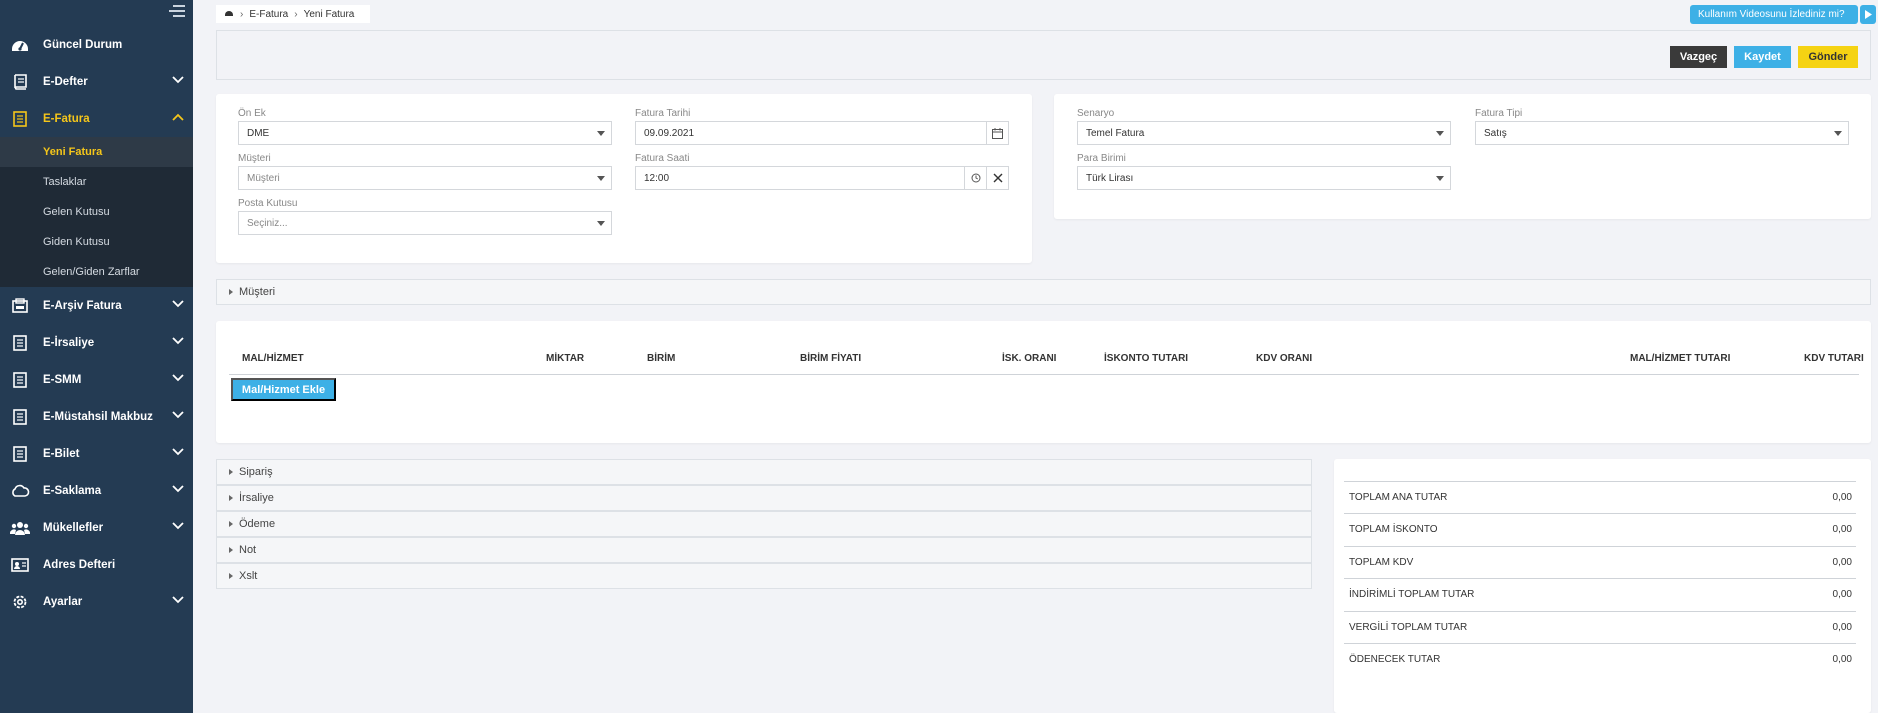  Describe the element at coordinates (283, 389) in the screenshot. I see `add-item-button: Mal/Hizmet Ekle` at that location.